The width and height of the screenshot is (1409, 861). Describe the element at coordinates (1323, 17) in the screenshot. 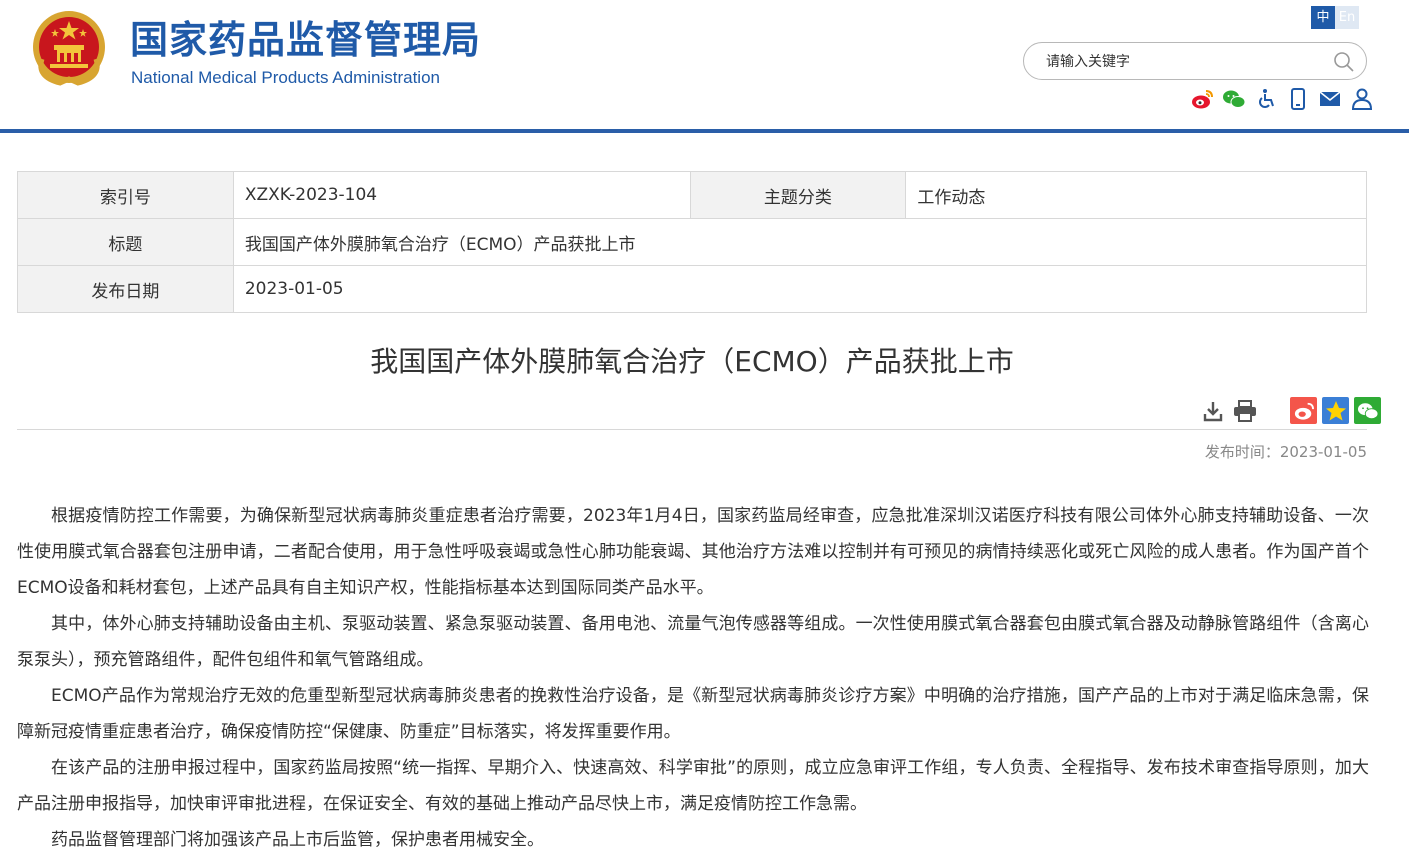

I see `lang-cn-button: 中` at that location.